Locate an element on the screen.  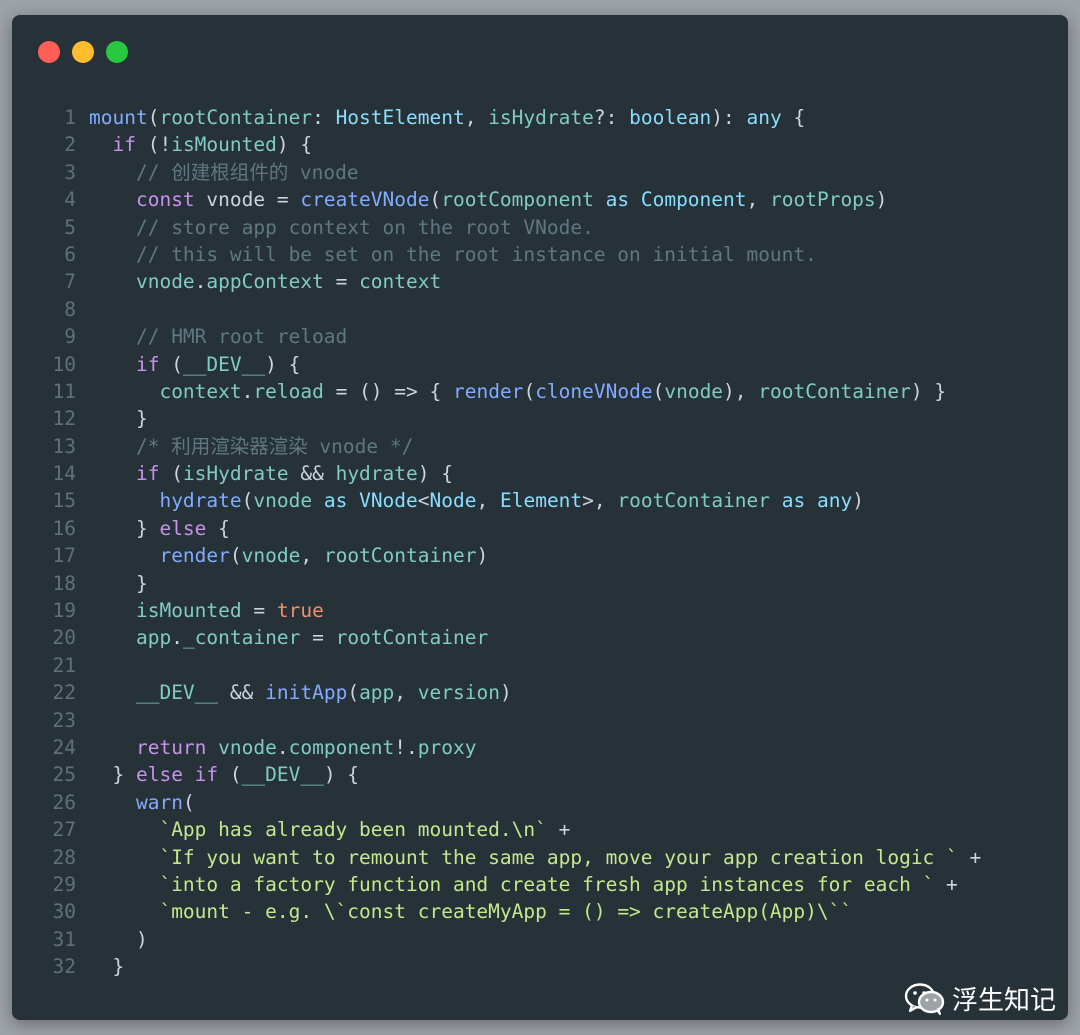
code-token: ): is located at coordinates (729, 117).